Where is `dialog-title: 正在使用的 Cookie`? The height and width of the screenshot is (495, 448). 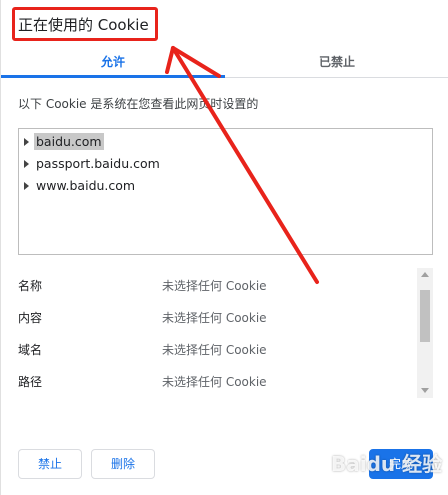
dialog-title: 正在使用的 Cookie is located at coordinates (83, 25).